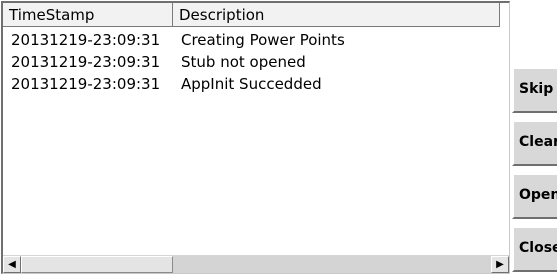  What do you see at coordinates (256, 264) in the screenshot?
I see `horizontal-scrollbar: ◀ ▶` at bounding box center [256, 264].